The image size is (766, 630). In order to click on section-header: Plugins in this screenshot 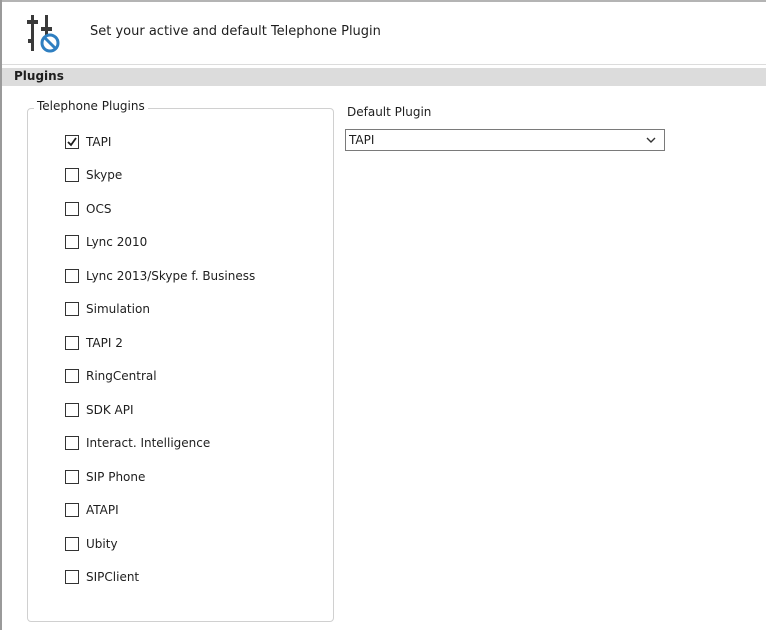, I will do `click(384, 77)`.